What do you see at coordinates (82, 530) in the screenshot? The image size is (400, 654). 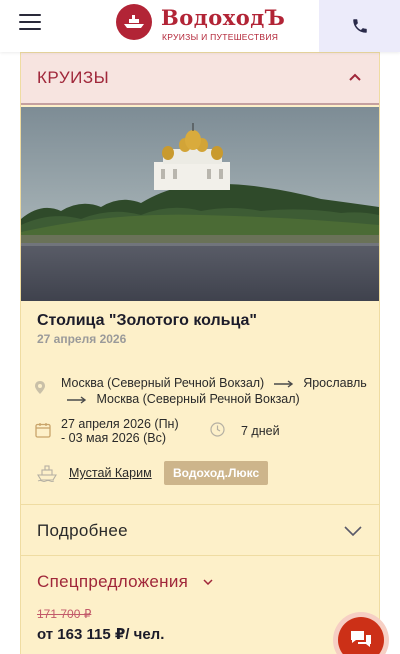 I see `details-label: Подробнее` at bounding box center [82, 530].